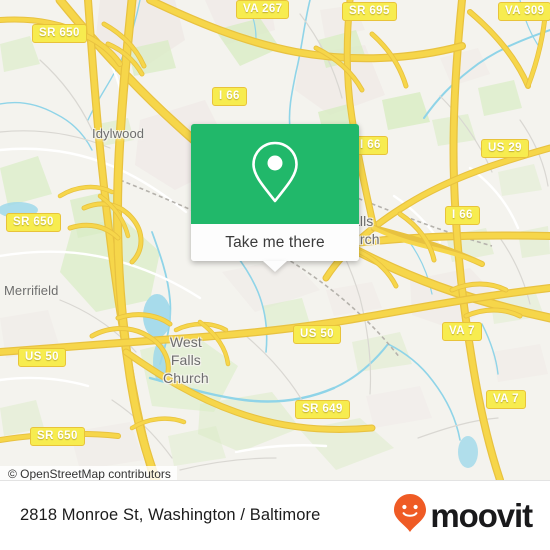  What do you see at coordinates (481, 515) in the screenshot?
I see `moovit-wordmark: moovit` at bounding box center [481, 515].